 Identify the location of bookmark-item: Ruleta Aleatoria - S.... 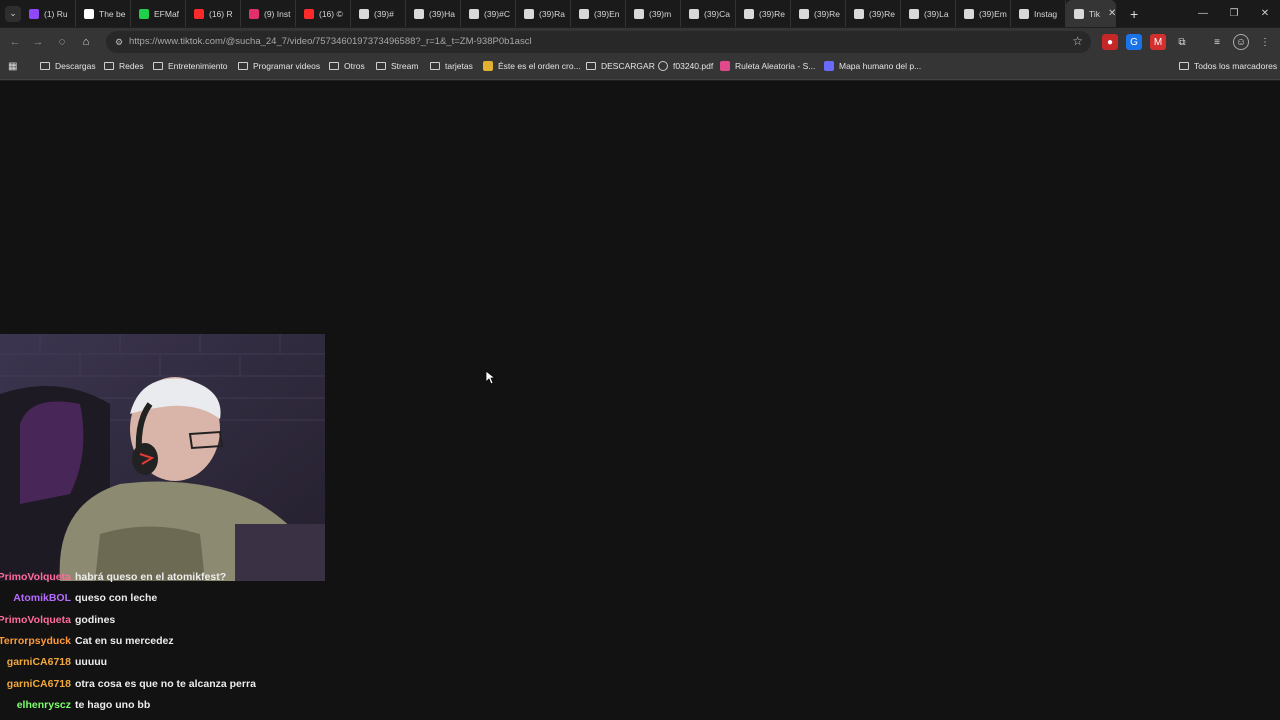
(767, 66).